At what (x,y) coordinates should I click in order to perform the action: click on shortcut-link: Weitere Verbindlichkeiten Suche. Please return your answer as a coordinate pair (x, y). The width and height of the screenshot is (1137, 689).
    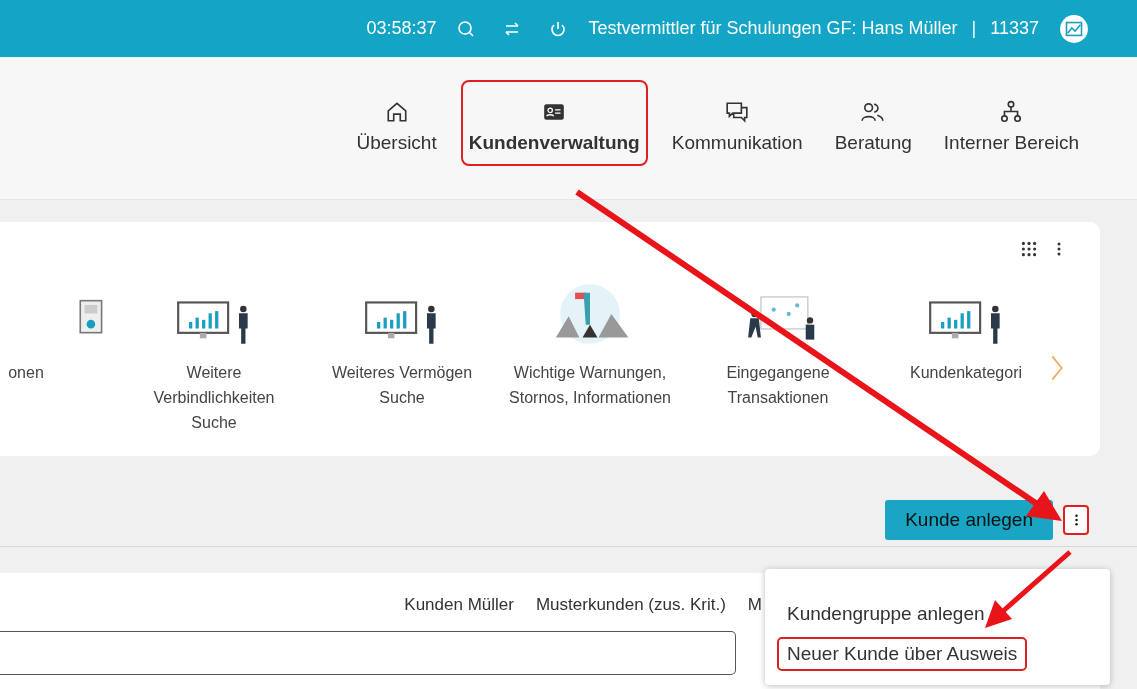
    Looking at the image, I should click on (214, 397).